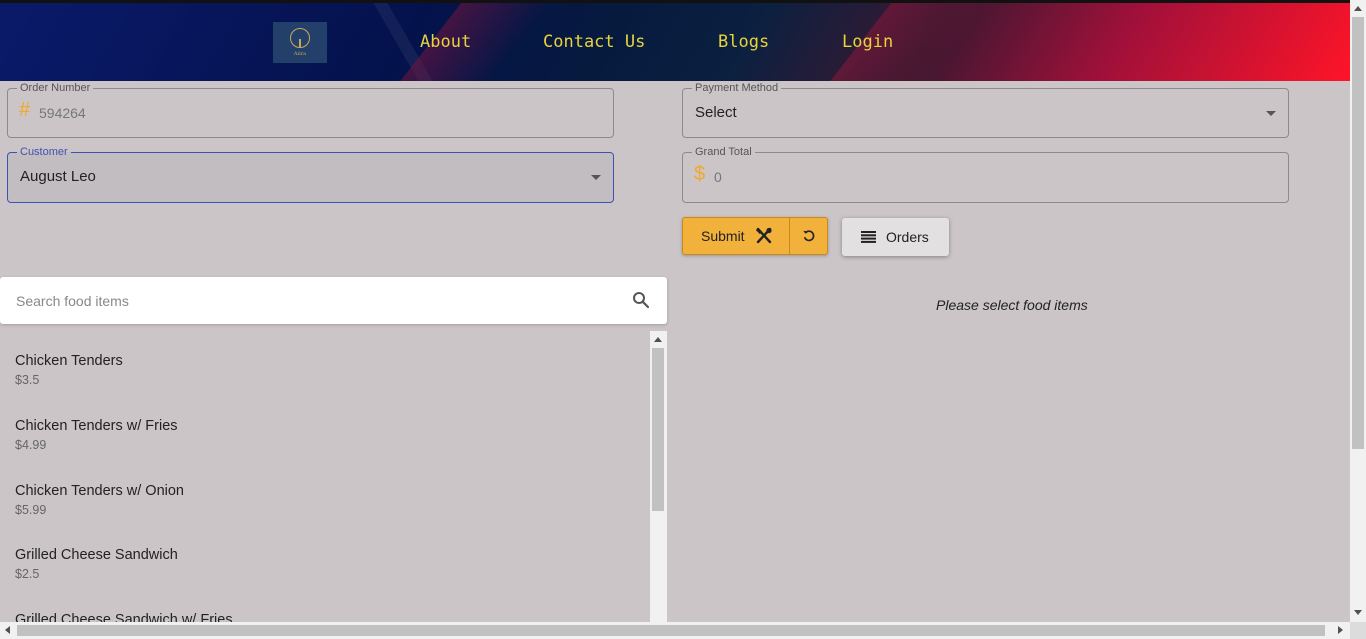  What do you see at coordinates (96, 564) in the screenshot?
I see `food-item: Grilled Cheese Sandwich $2.5` at bounding box center [96, 564].